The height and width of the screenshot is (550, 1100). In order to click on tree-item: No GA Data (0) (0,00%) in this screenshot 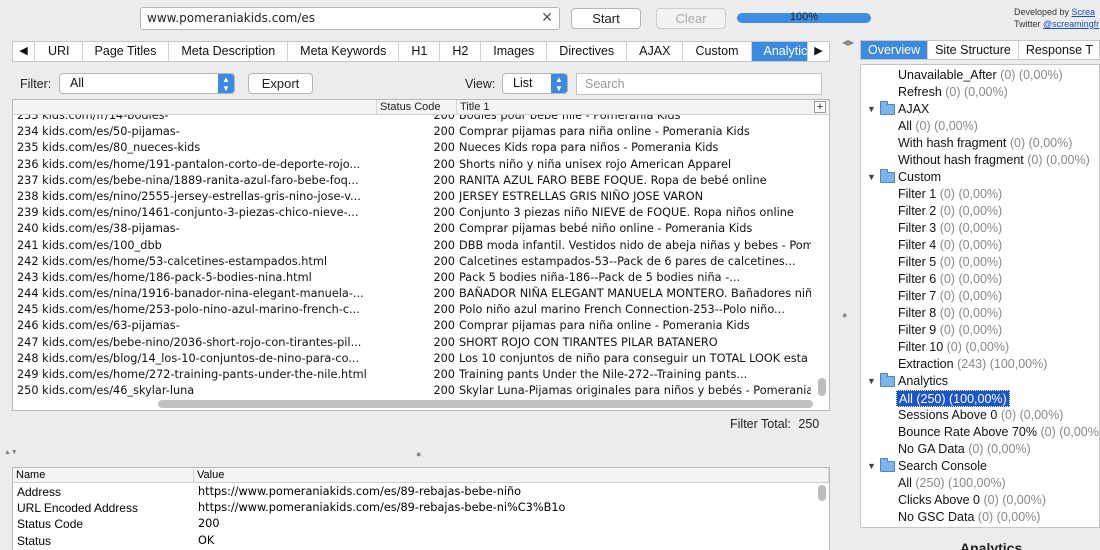, I will do `click(964, 449)`.